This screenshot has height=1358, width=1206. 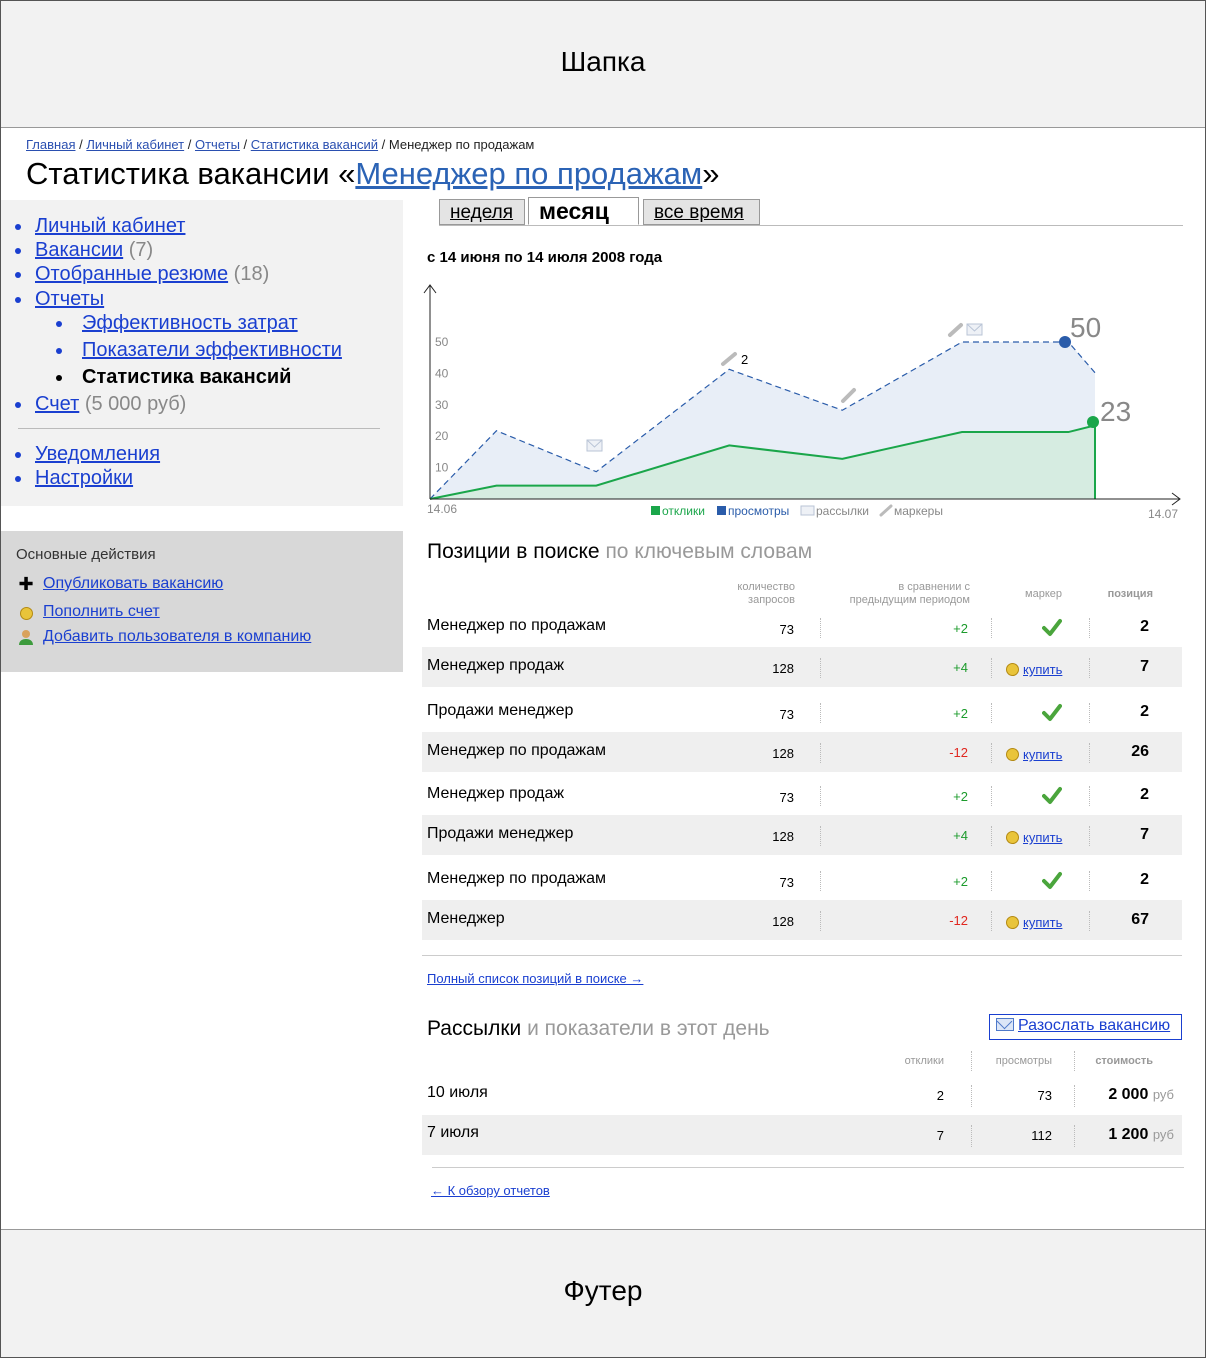 What do you see at coordinates (721, 510) in the screenshot?
I see `legend-swatch-views` at bounding box center [721, 510].